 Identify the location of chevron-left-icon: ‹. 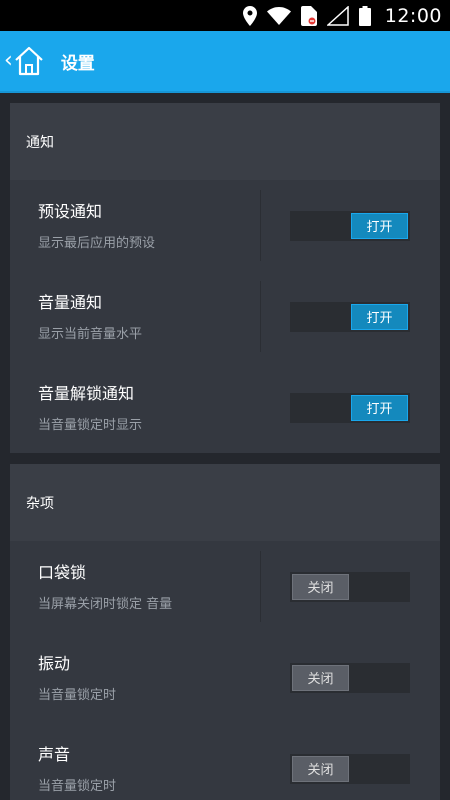
(8, 60).